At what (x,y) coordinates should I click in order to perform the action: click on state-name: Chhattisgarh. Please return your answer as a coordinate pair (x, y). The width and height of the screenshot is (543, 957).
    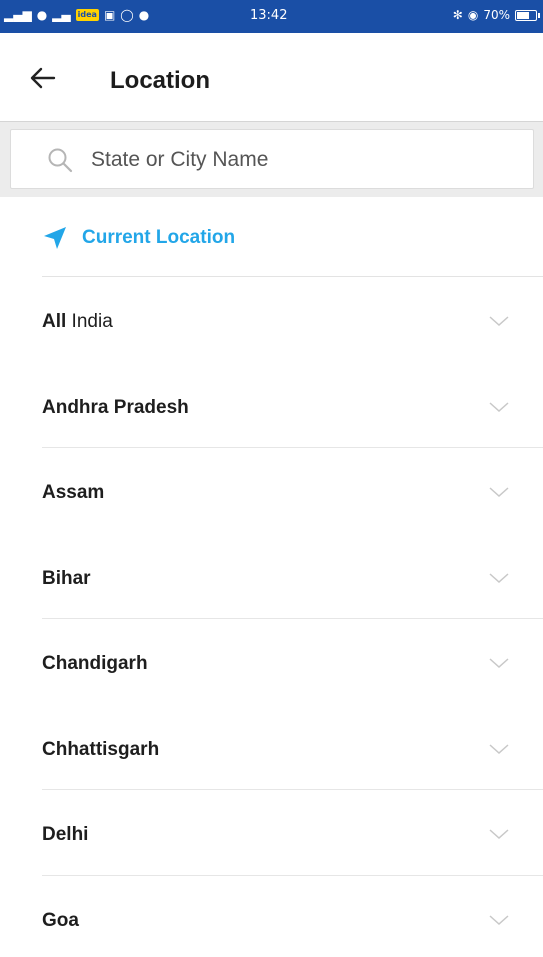
    Looking at the image, I should click on (100, 750).